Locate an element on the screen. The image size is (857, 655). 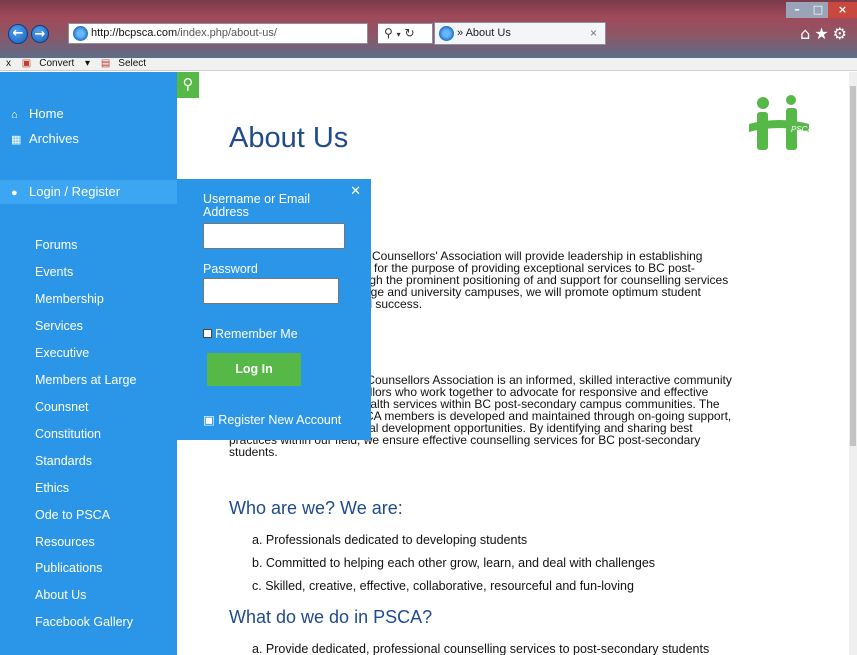
convert-label: Convert is located at coordinates (57, 63).